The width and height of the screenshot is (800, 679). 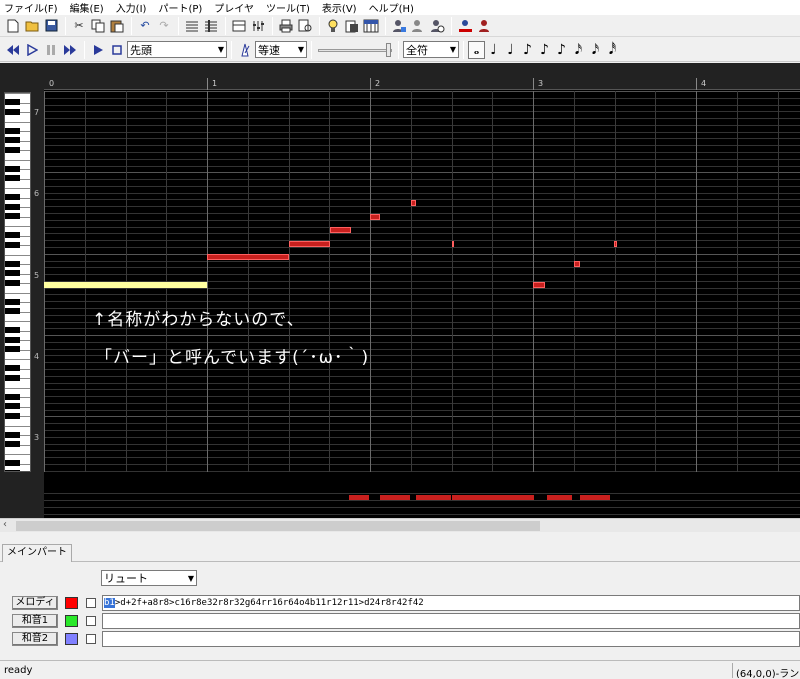 What do you see at coordinates (527, 50) in the screenshot?
I see `eighth-note-icon: ♪` at bounding box center [527, 50].